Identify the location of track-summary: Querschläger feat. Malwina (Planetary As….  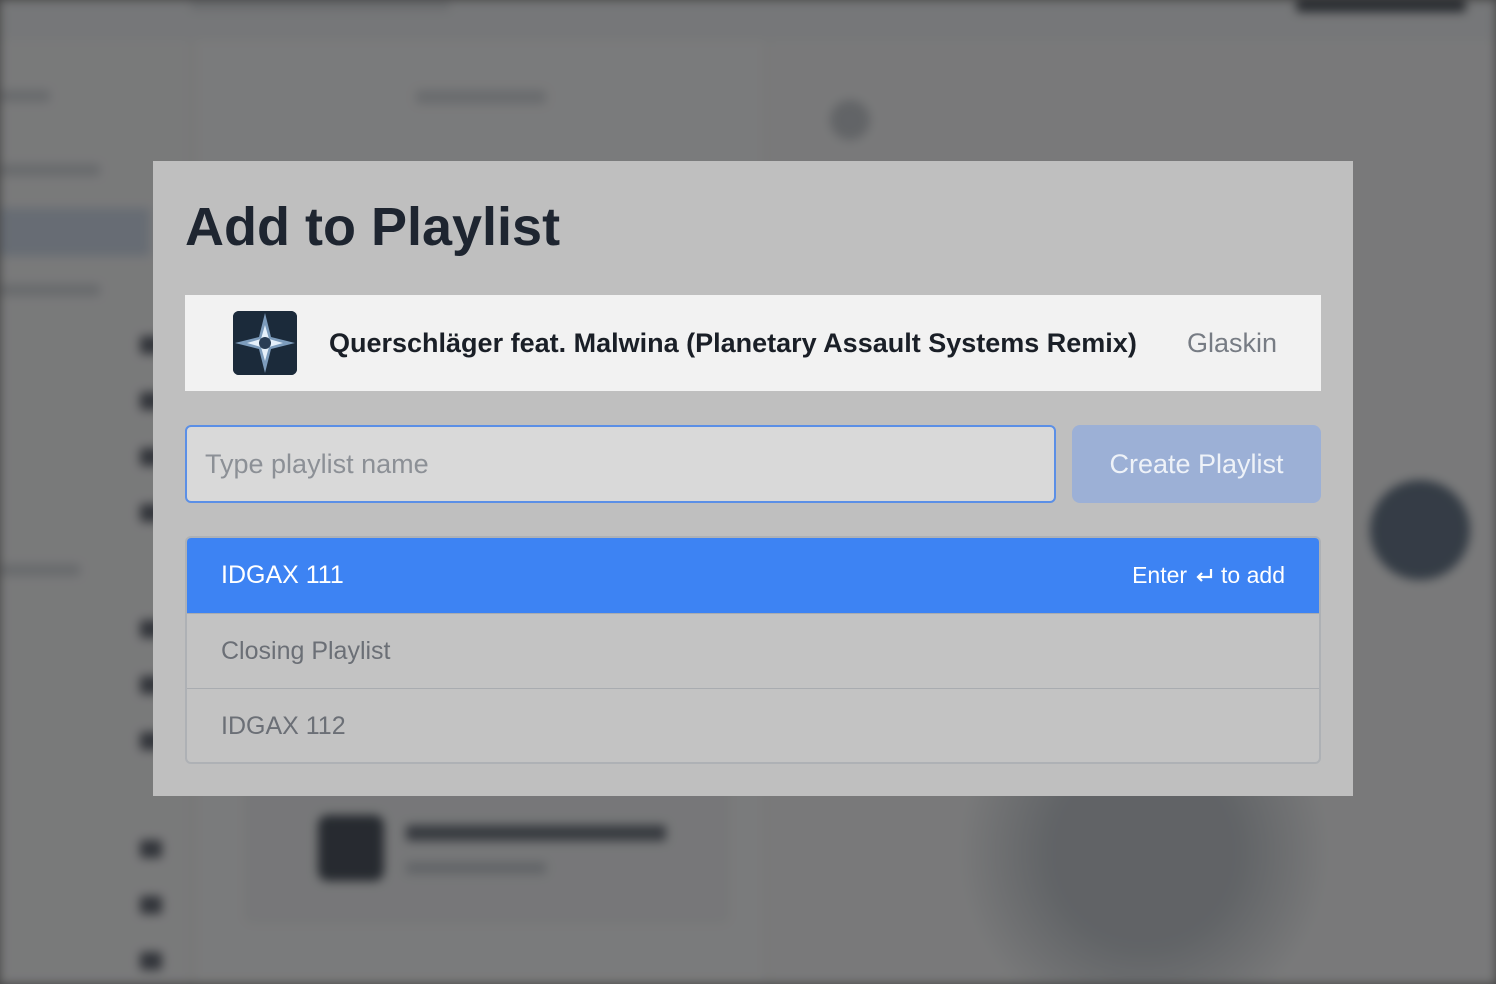
(753, 343).